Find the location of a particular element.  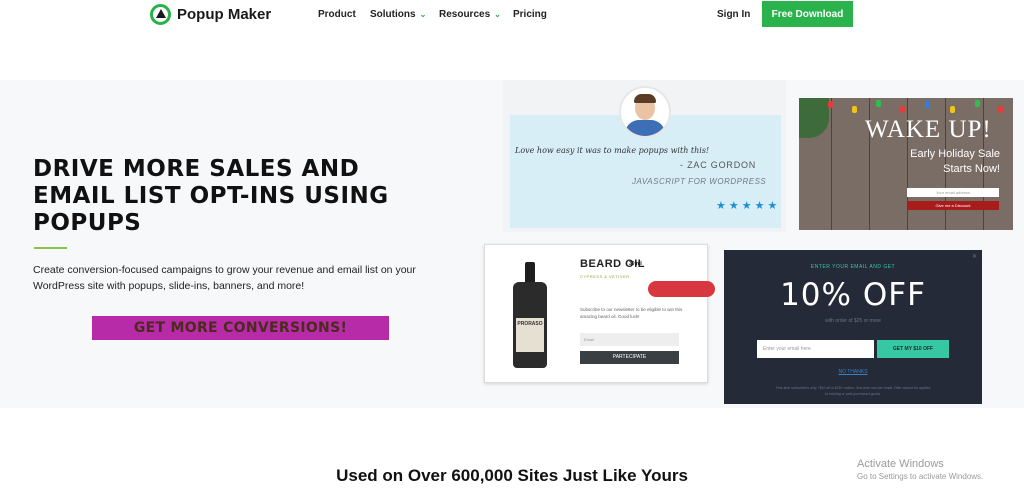

discount-eyebrow: ENTER YOUR EMAIL AND GET is located at coordinates (853, 267).